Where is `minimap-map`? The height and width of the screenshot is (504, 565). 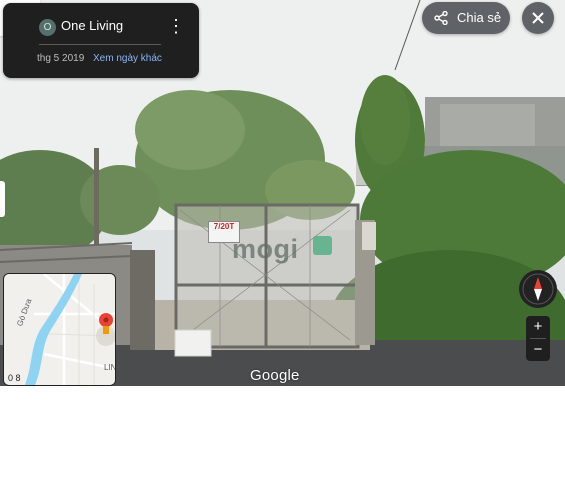
minimap-map is located at coordinates (59, 329).